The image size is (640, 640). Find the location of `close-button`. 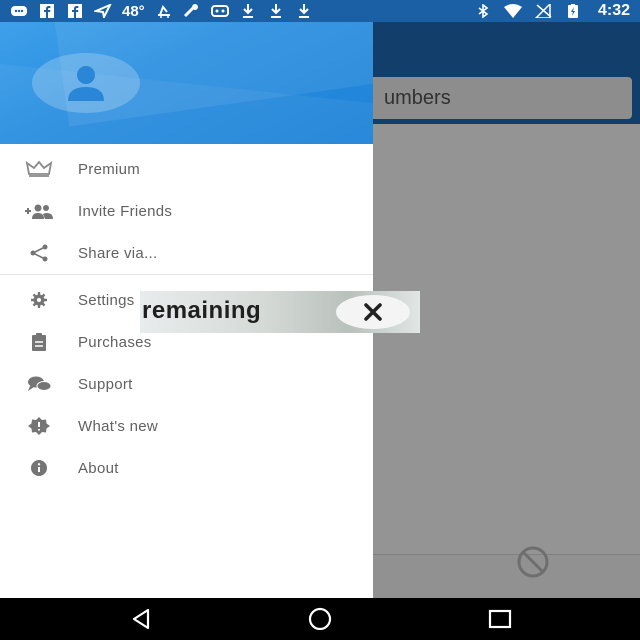

close-button is located at coordinates (373, 312).